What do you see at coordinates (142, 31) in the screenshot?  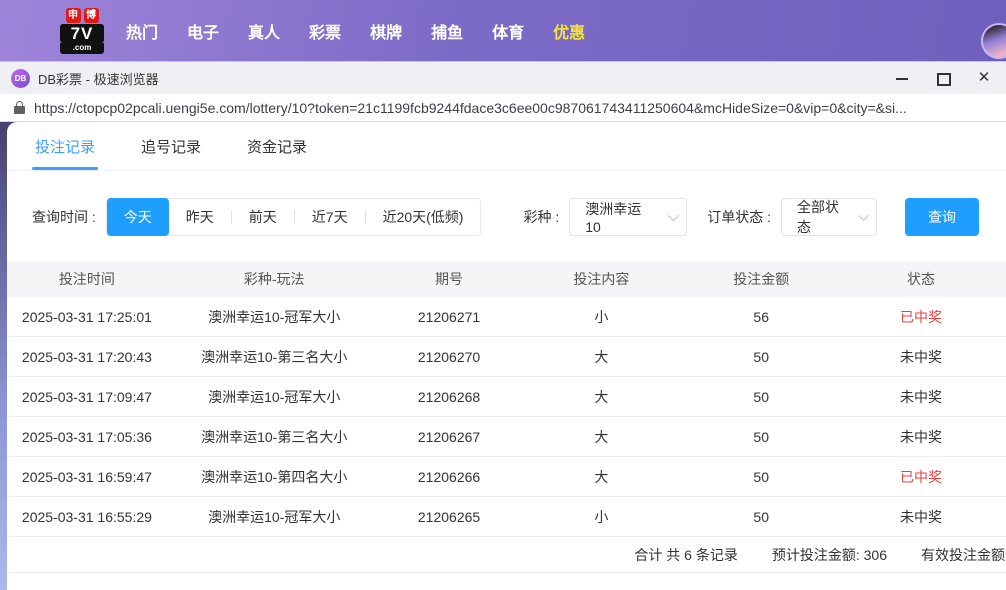 I see `nav-item: 热门` at bounding box center [142, 31].